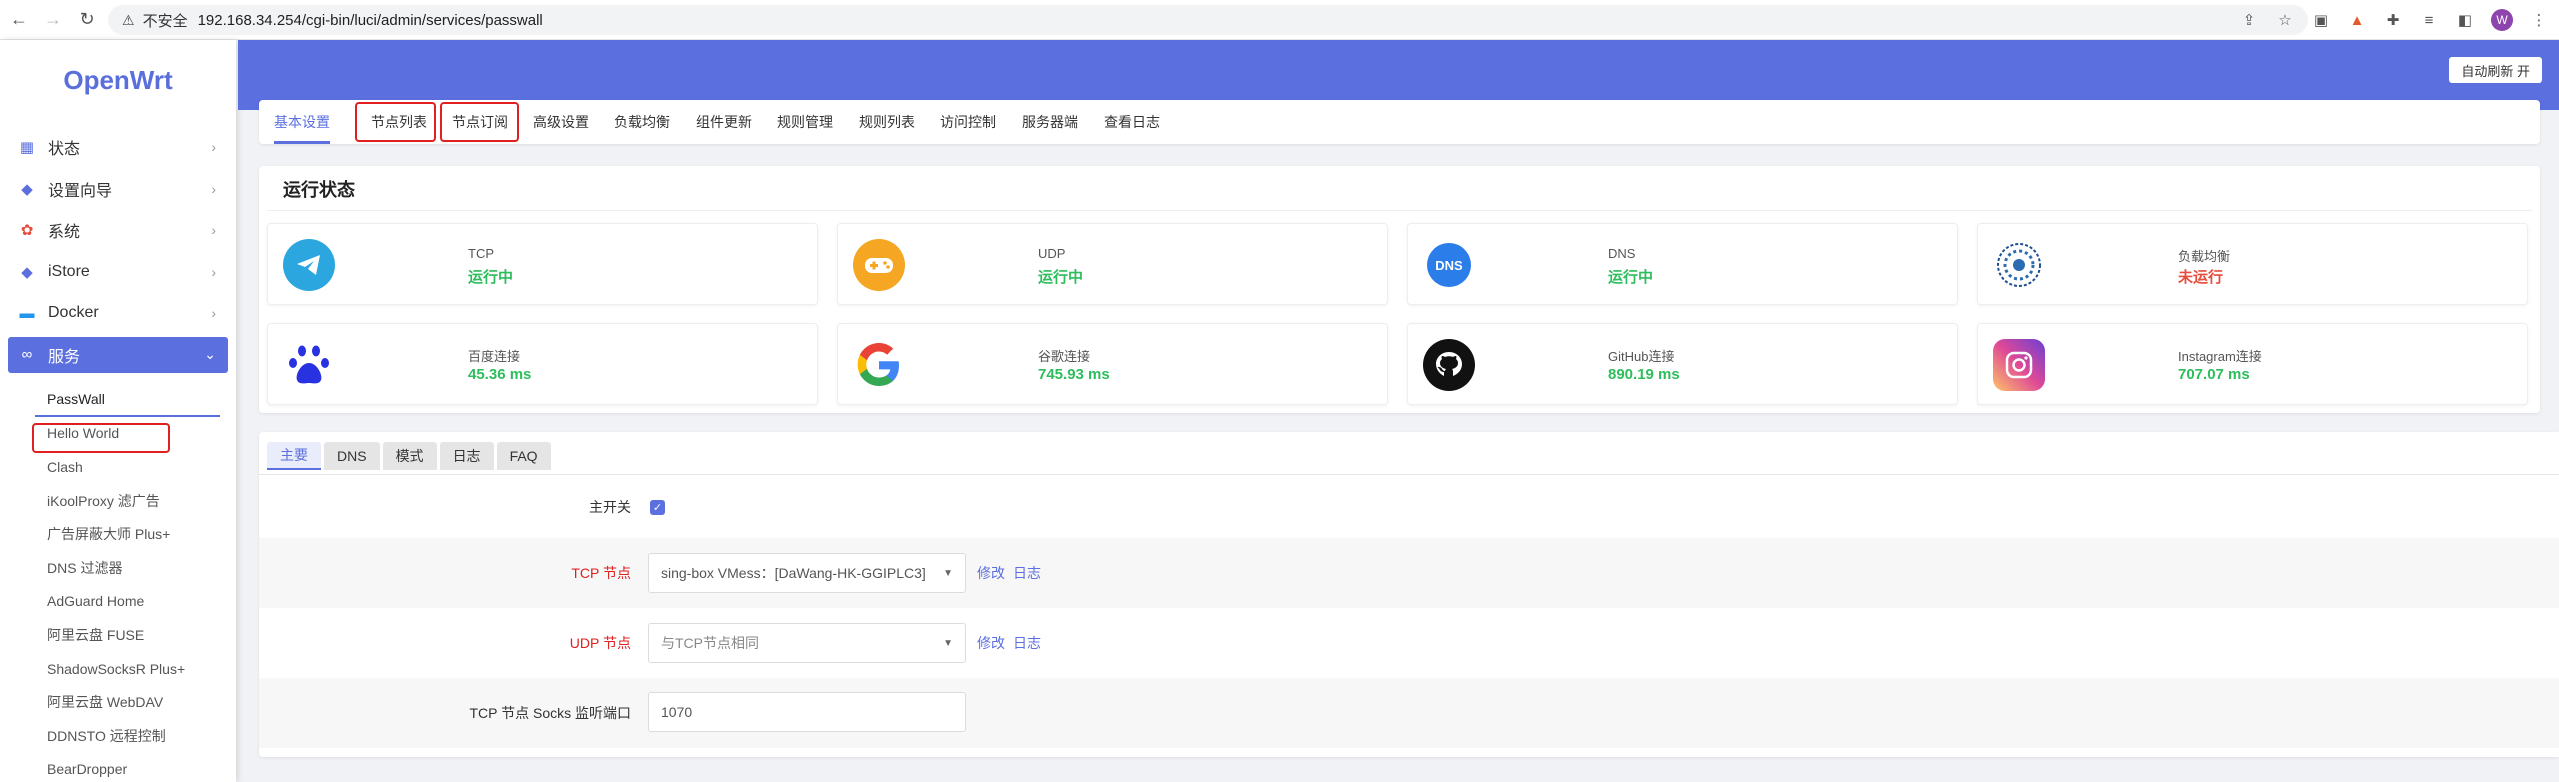 This screenshot has height=782, width=2559. What do you see at coordinates (657, 507) in the screenshot?
I see `main-switch-checkbox: ✓` at bounding box center [657, 507].